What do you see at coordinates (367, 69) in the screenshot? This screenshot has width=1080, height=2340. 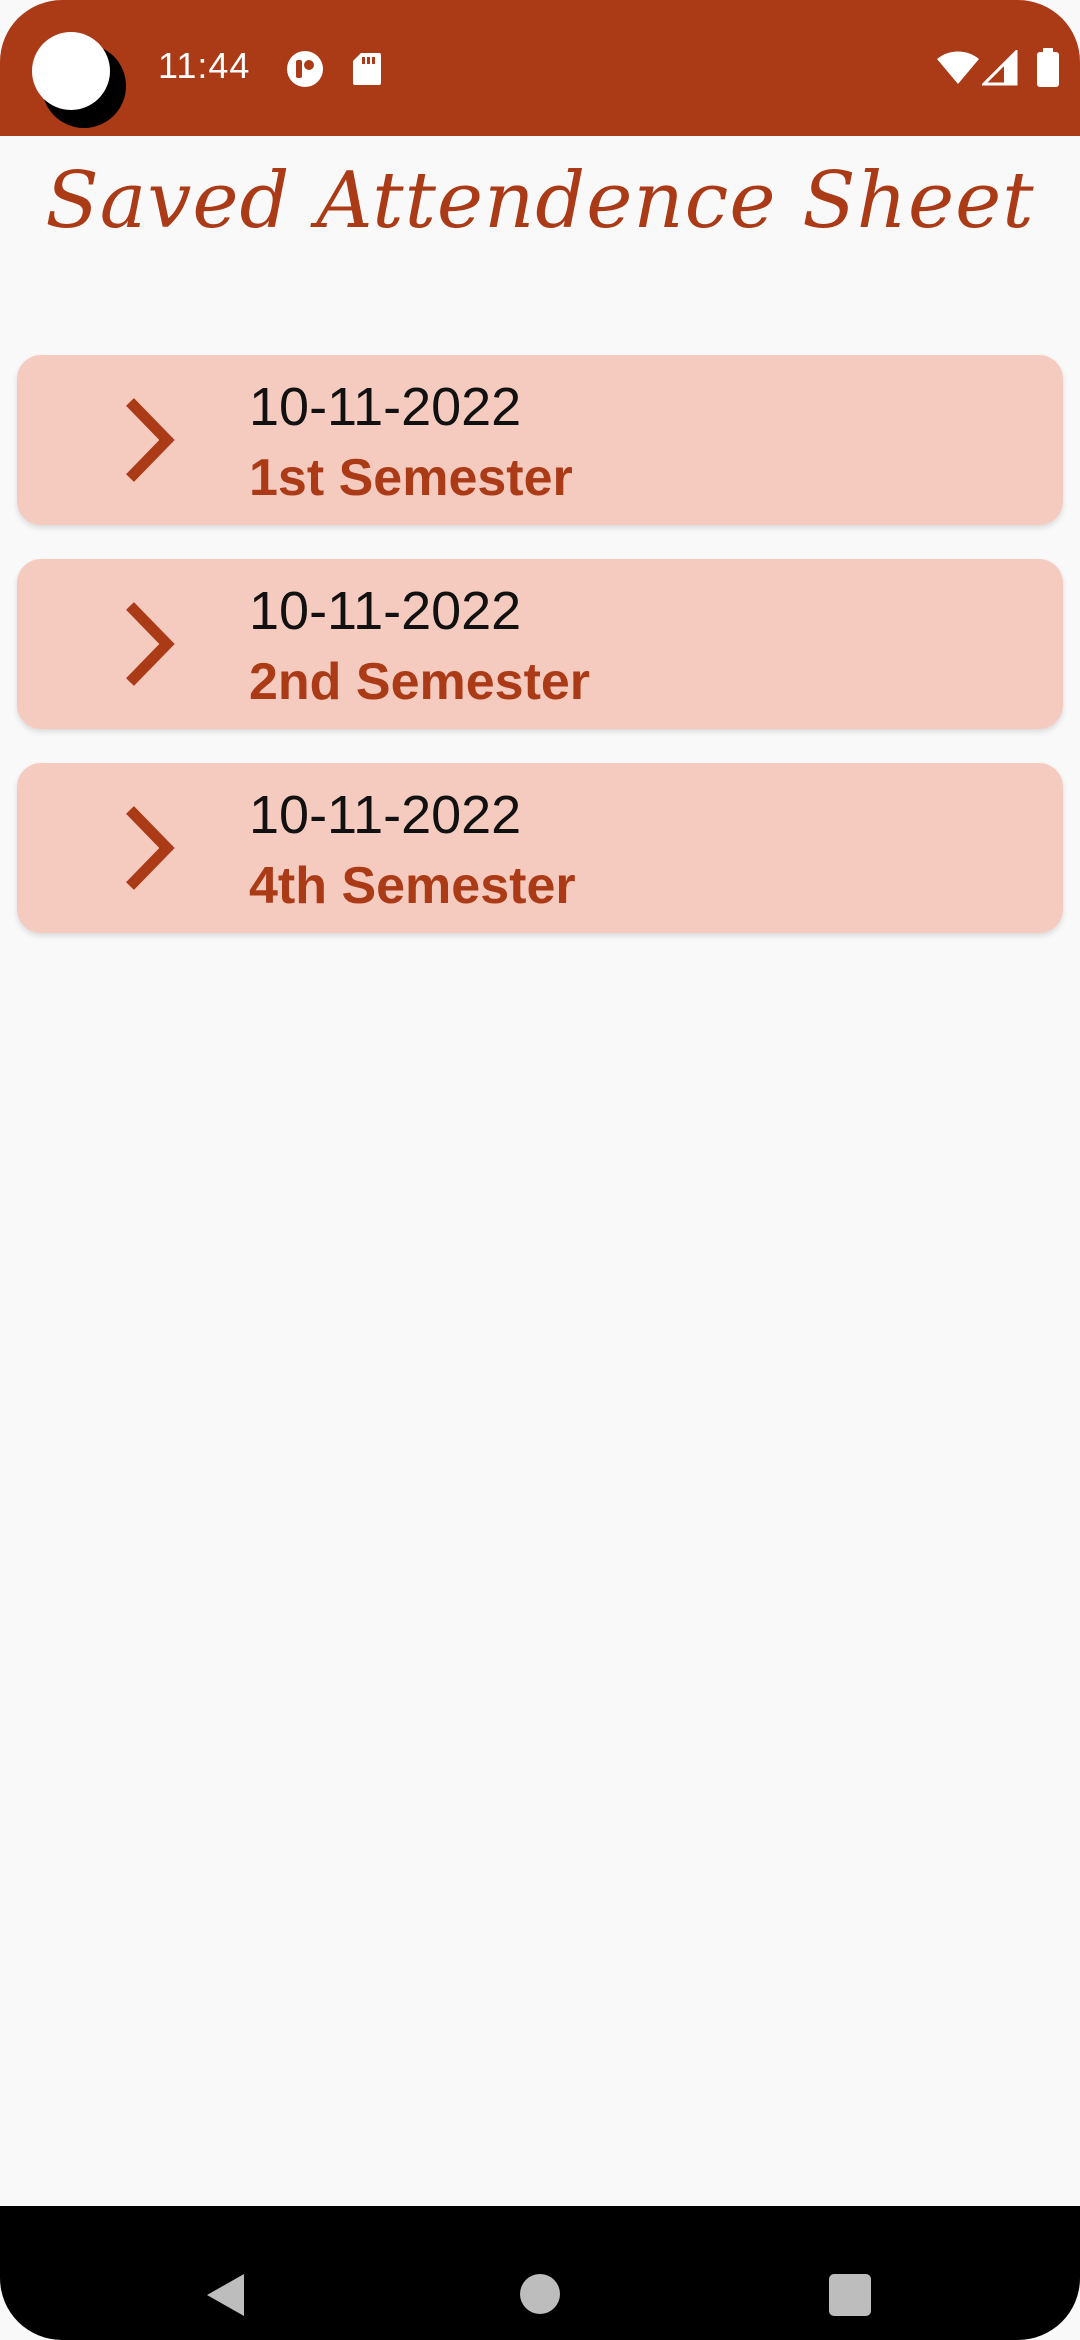 I see `sd-card-icon` at bounding box center [367, 69].